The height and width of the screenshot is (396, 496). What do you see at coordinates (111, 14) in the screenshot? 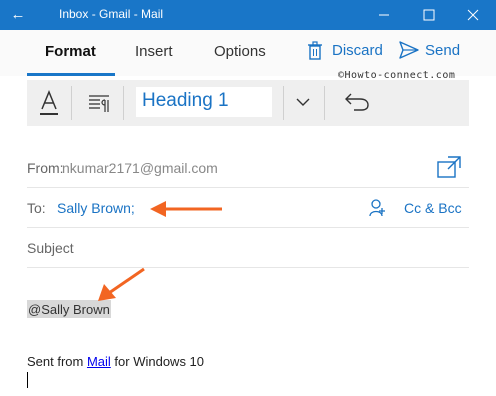
I see `window-title: Inbox - Gmail - Mail` at bounding box center [111, 14].